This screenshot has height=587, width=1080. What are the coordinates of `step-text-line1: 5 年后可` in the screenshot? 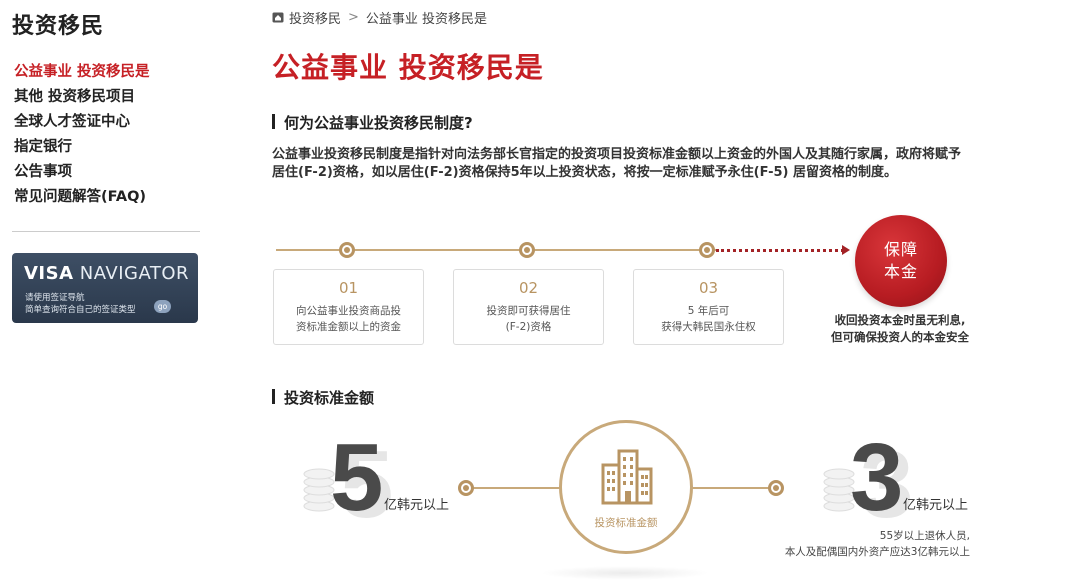 It's located at (708, 311).